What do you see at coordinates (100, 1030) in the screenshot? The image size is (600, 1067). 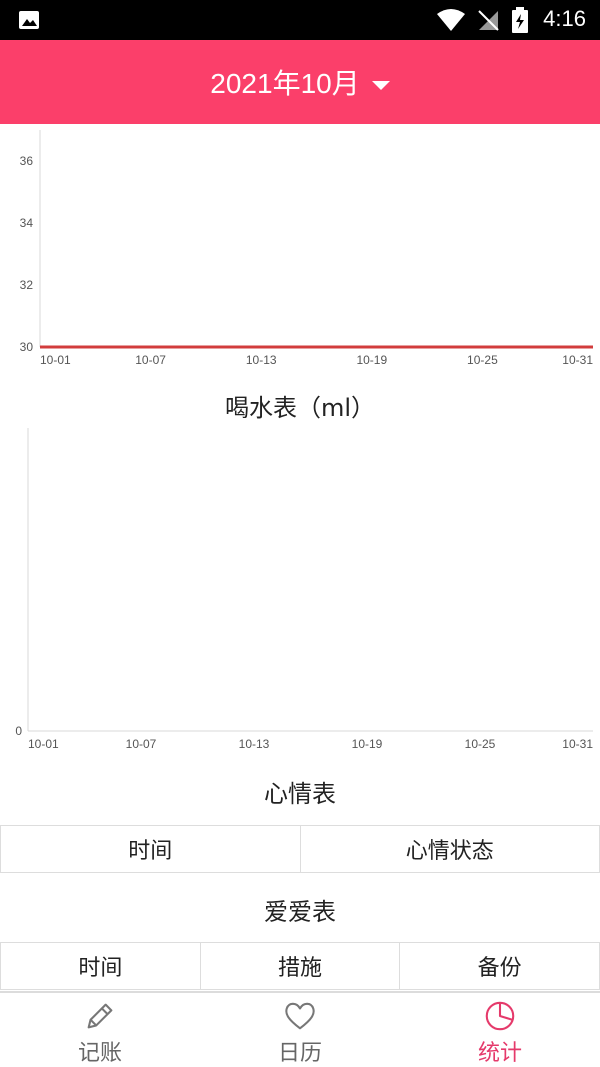 I see `nav-item-bookkeeping: 记账` at bounding box center [100, 1030].